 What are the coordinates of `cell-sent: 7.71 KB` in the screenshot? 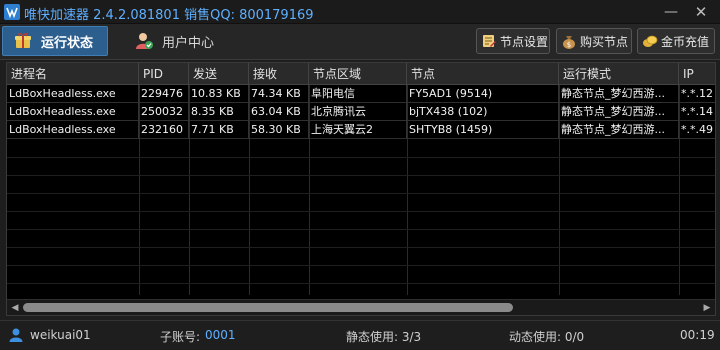 It's located at (219, 130).